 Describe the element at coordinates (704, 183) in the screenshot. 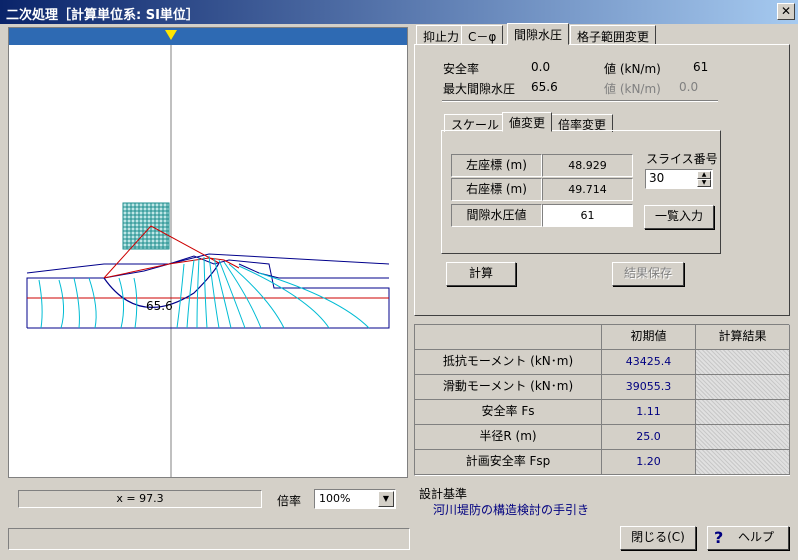

I see `spin-down-icon: ▼` at that location.